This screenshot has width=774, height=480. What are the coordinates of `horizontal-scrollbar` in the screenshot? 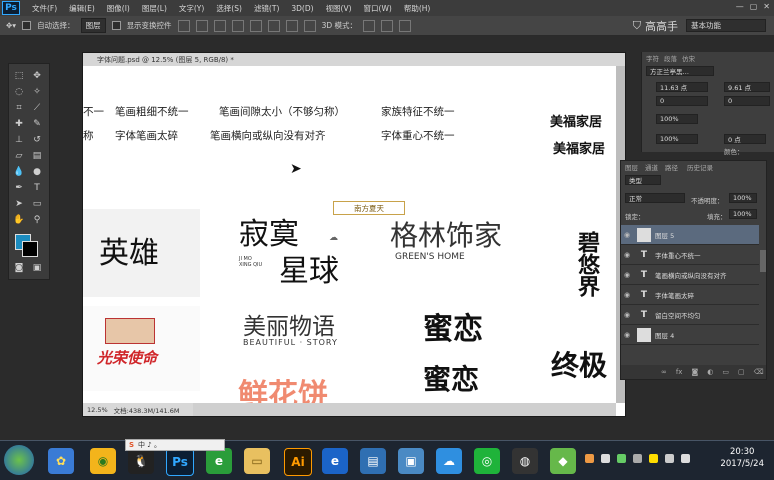 It's located at (404, 409).